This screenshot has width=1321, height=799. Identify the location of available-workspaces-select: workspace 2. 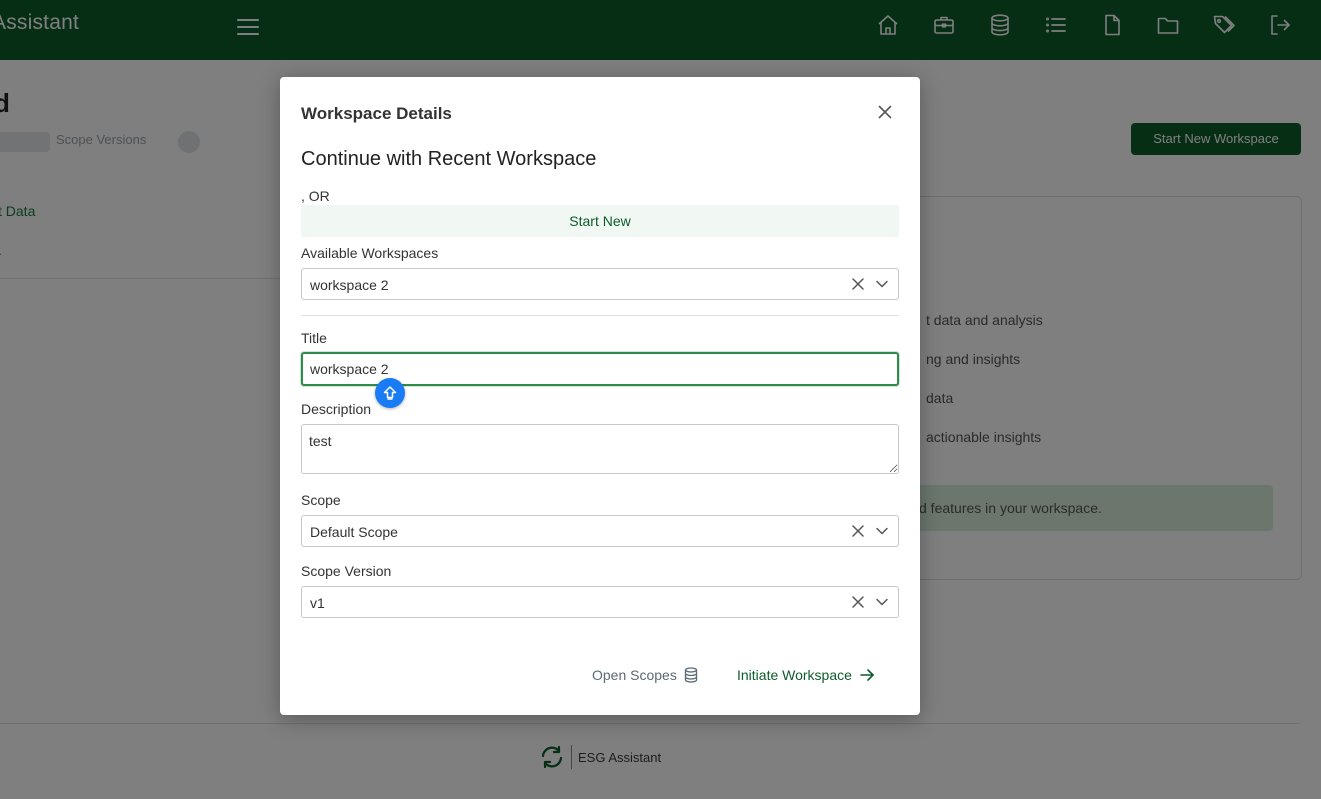
(600, 284).